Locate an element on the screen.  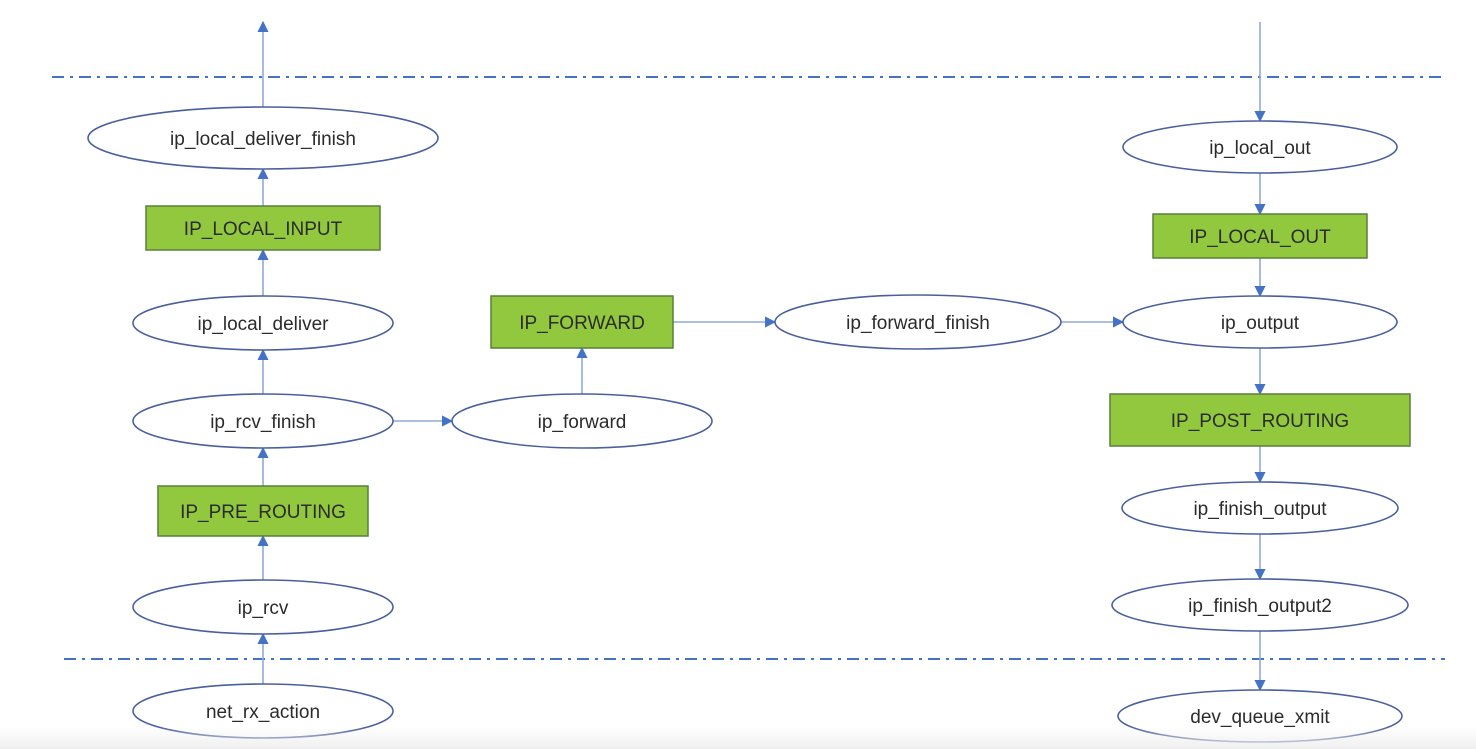
netfilter-hook-ip-post-routing: IP_POST_ROUTING is located at coordinates (1260, 420).